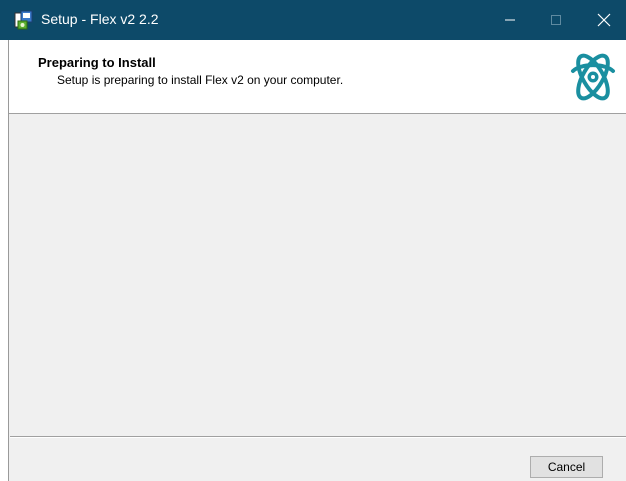 The height and width of the screenshot is (481, 626). I want to click on maximize-icon, so click(555, 20).